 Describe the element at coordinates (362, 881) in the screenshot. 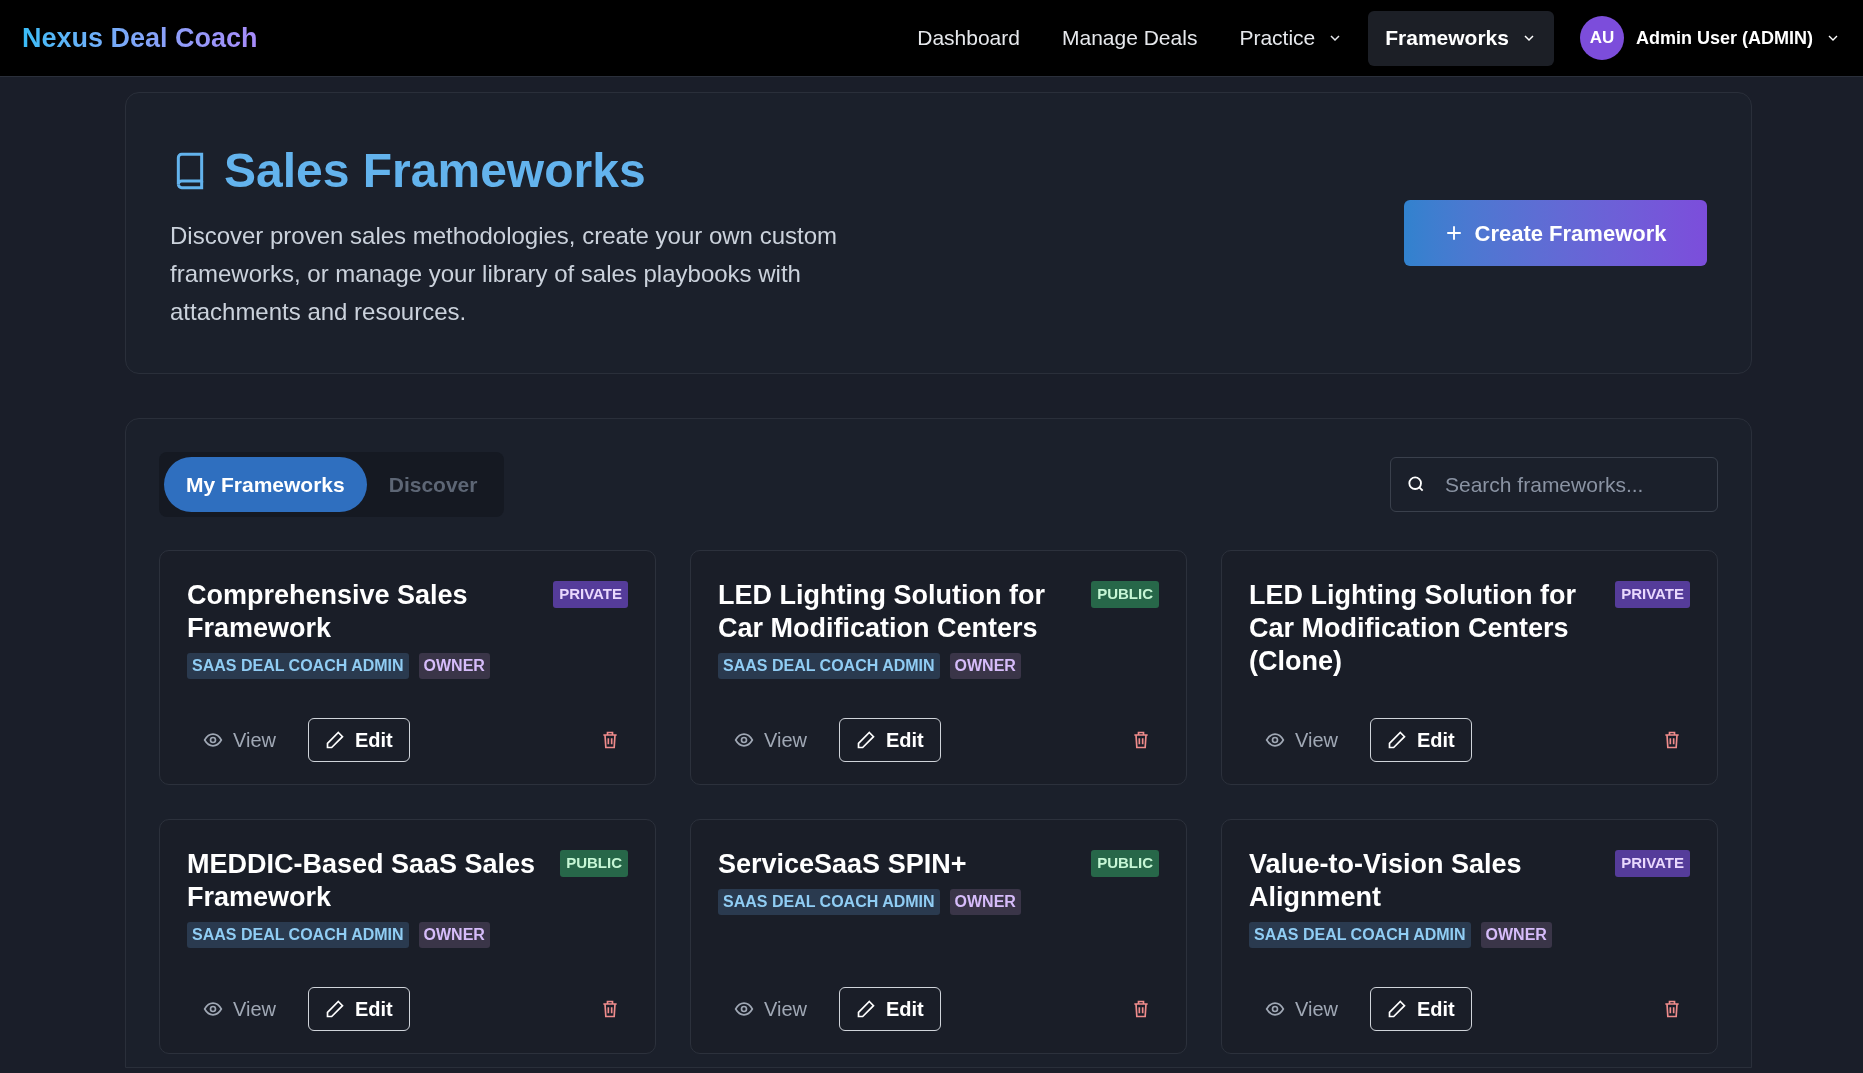

I see `card-title: MEDDIC-Based SaaS Sales Framework` at that location.